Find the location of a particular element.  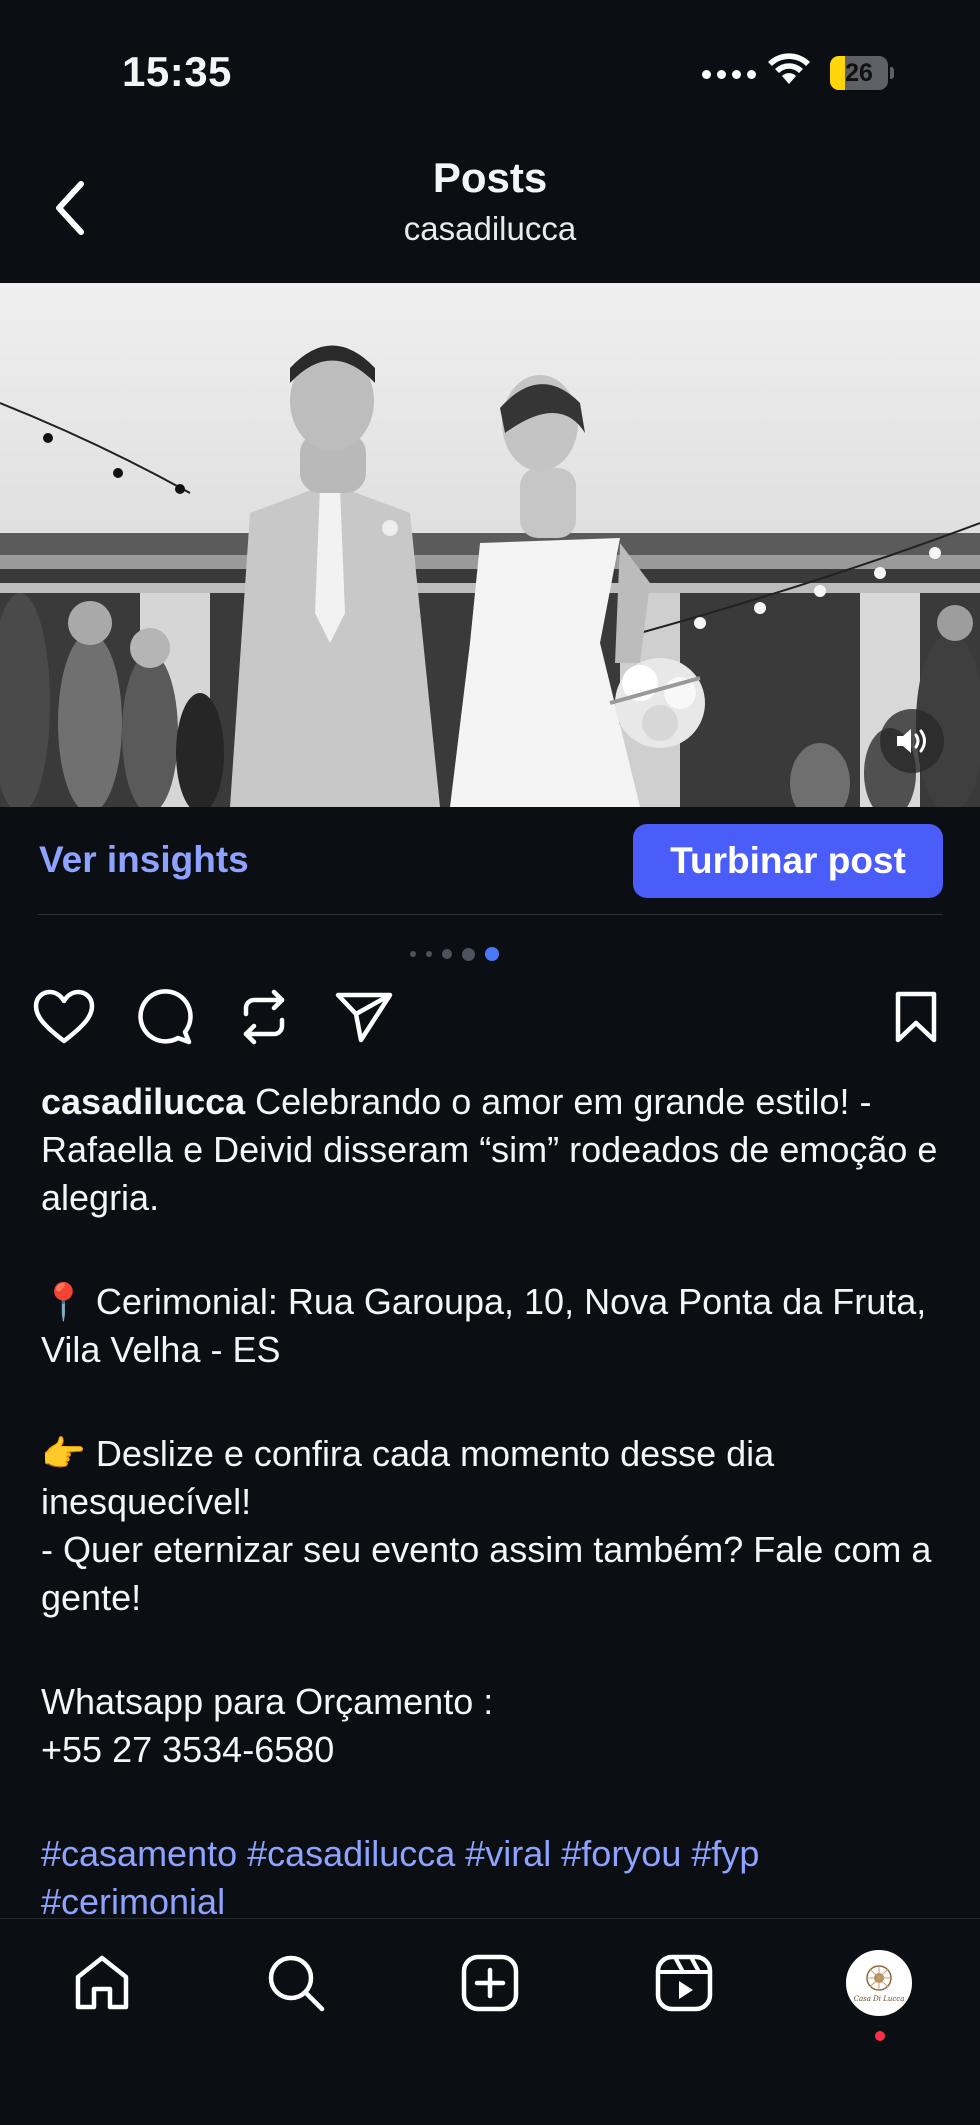

comment-icon is located at coordinates (165, 1017).